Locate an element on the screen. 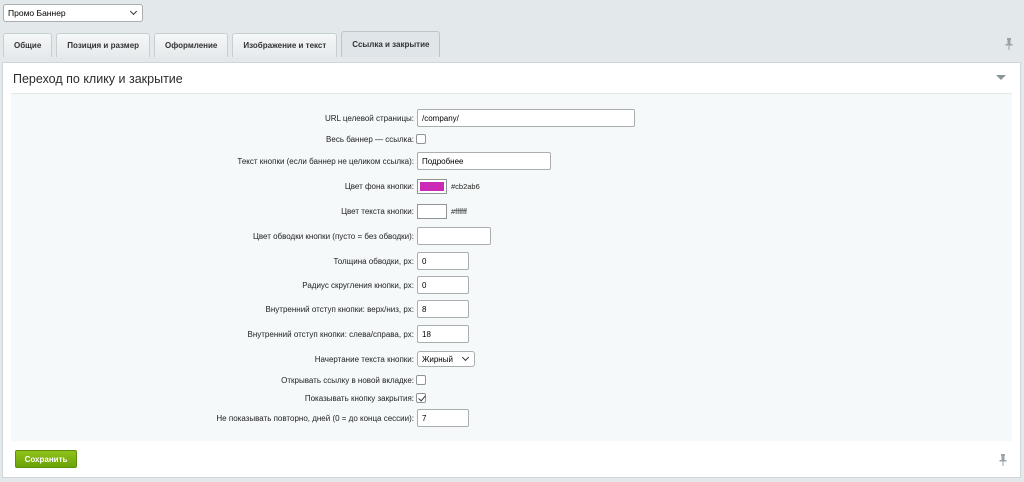  bg-color-label: Цвет фона кнопки: is located at coordinates (379, 186).